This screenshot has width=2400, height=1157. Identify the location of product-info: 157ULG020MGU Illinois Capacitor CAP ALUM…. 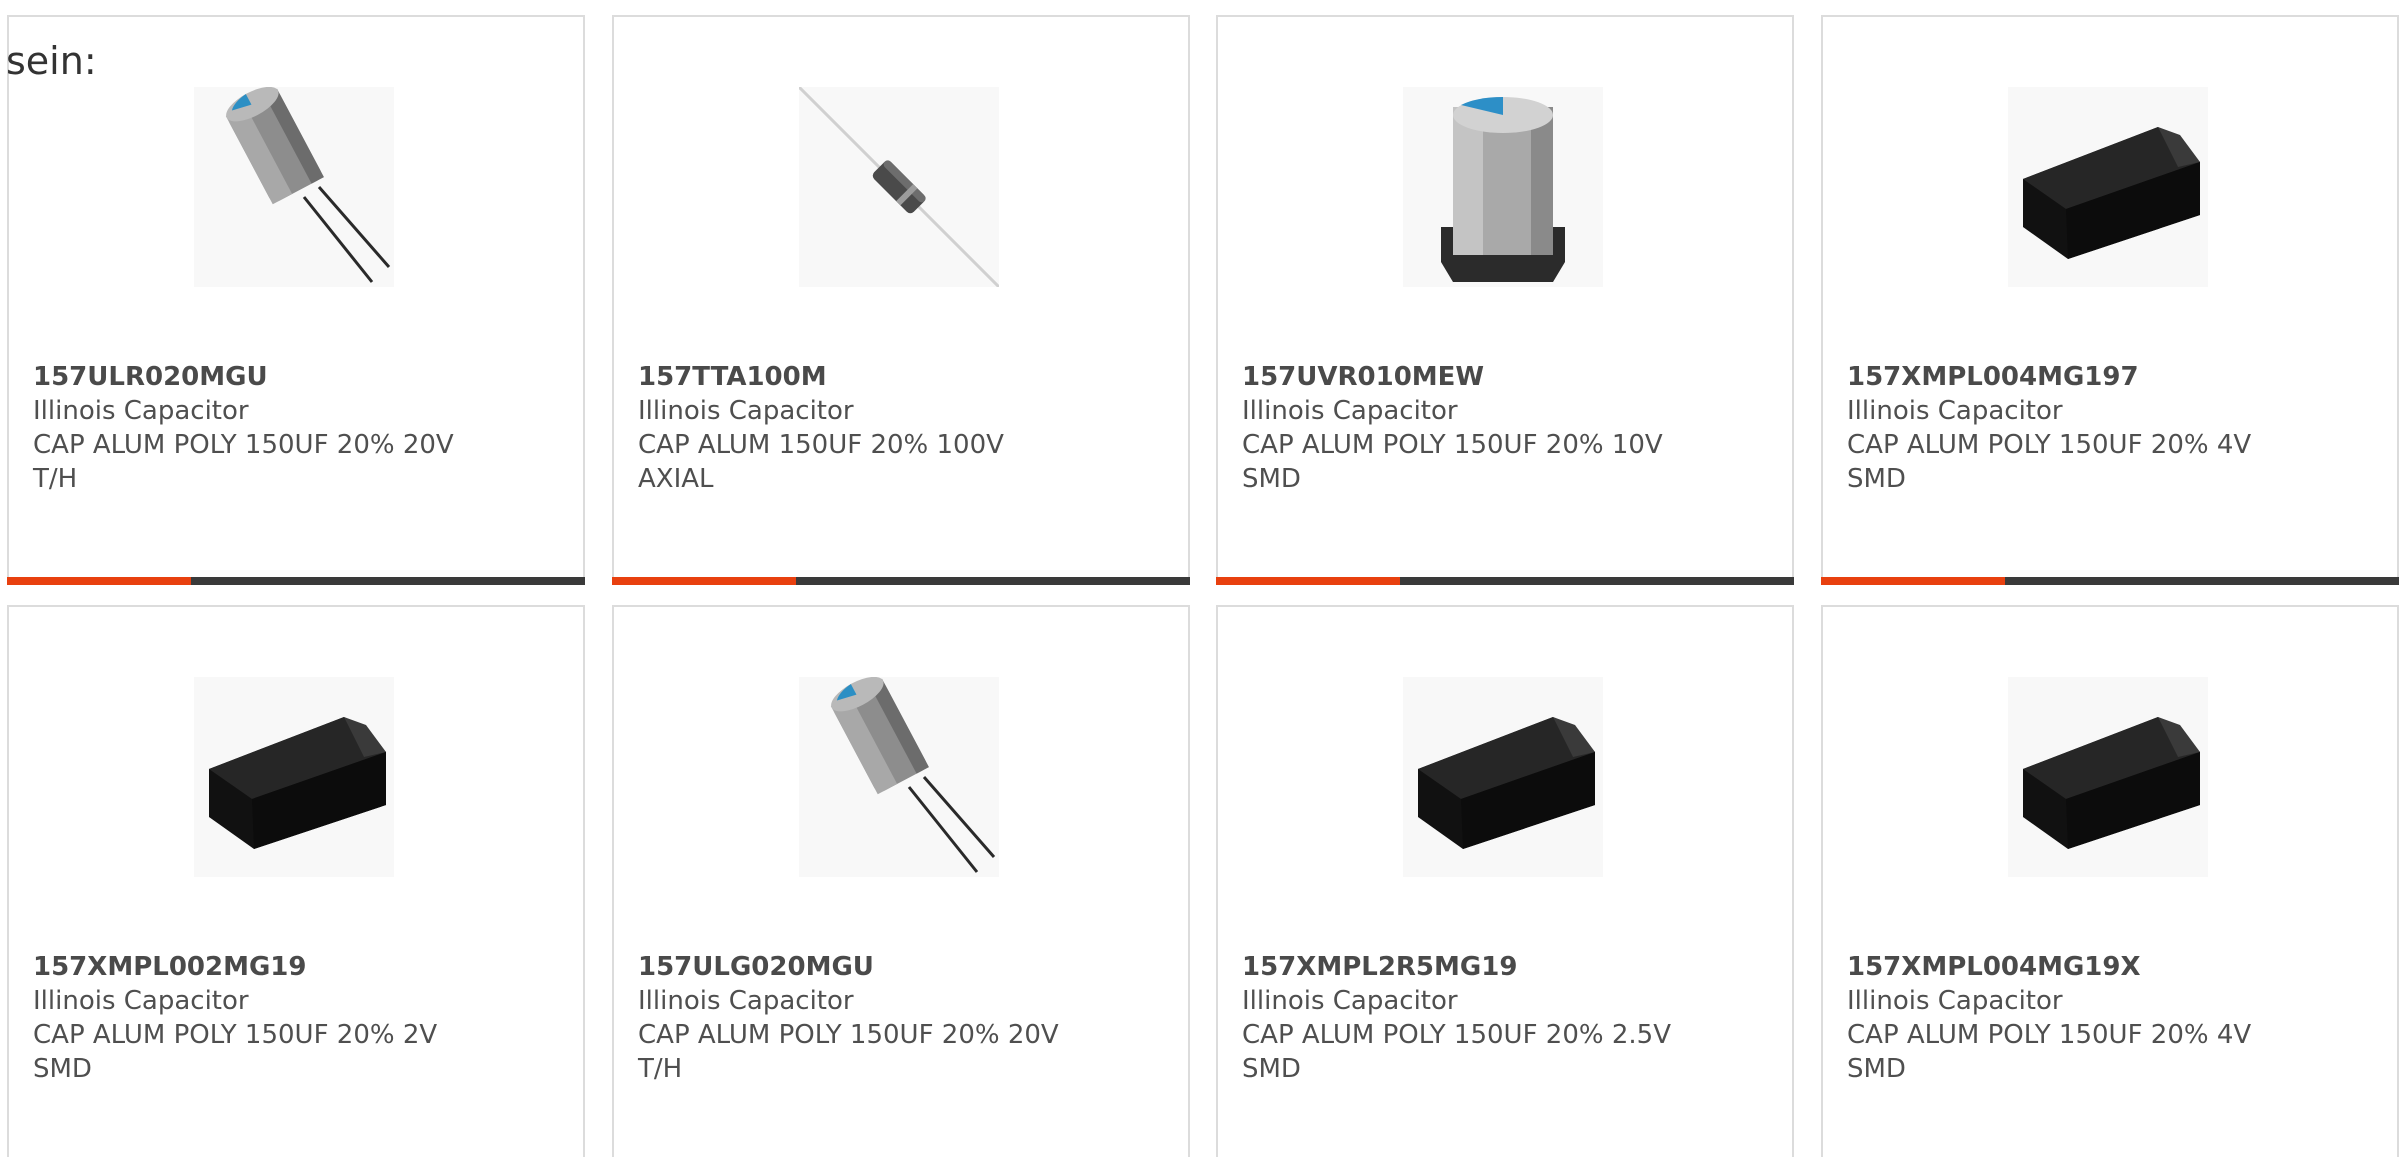
(908, 1018).